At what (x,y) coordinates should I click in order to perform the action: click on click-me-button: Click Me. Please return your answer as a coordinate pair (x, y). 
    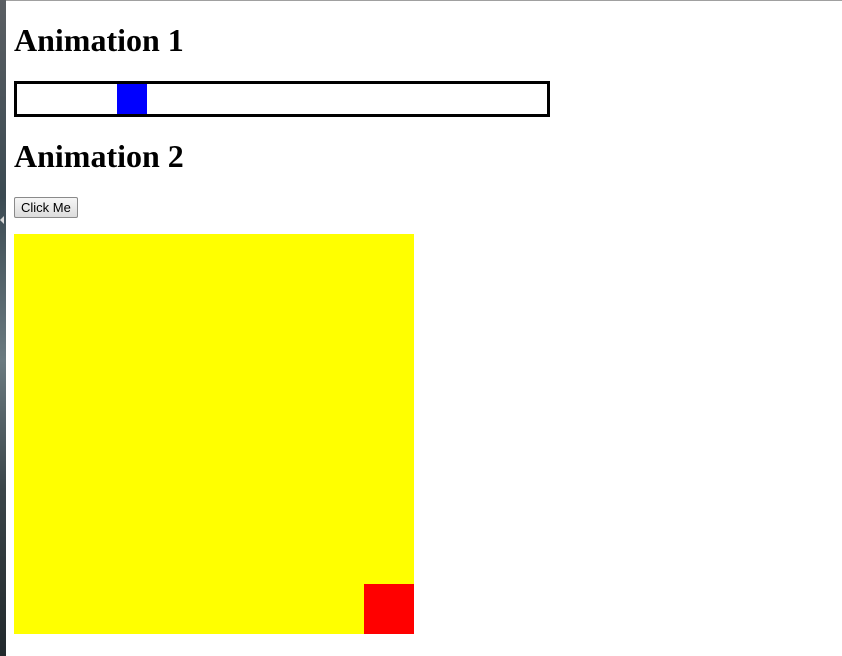
    Looking at the image, I should click on (46, 207).